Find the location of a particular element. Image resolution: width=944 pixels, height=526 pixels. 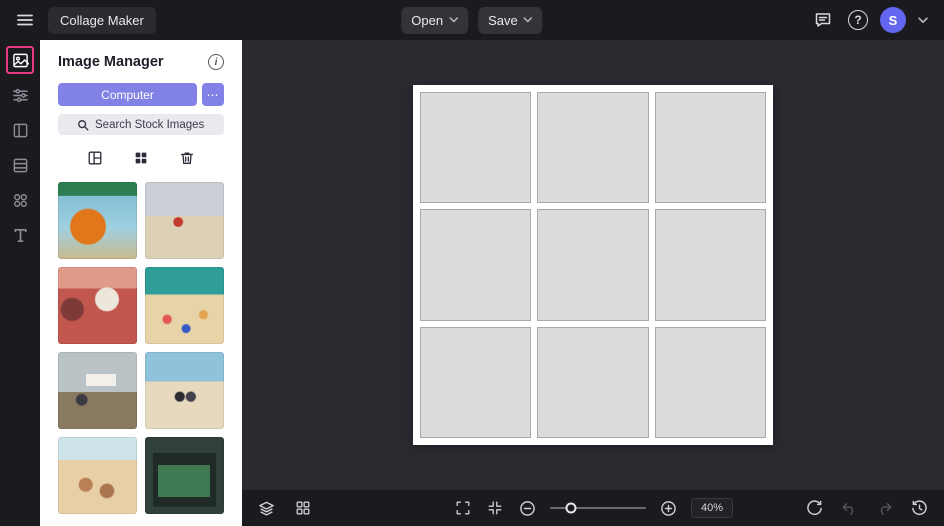

computer-upload-button: Computer is located at coordinates (127, 94).